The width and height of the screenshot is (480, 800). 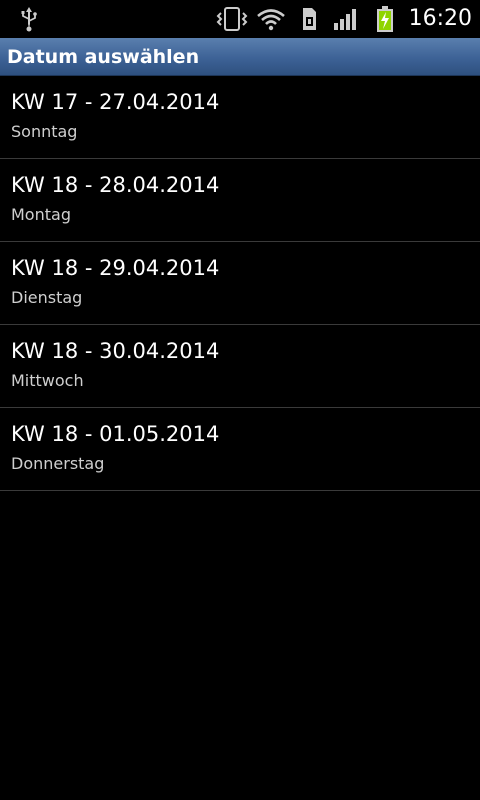 What do you see at coordinates (41, 214) in the screenshot?
I see `weekday-label: Montag` at bounding box center [41, 214].